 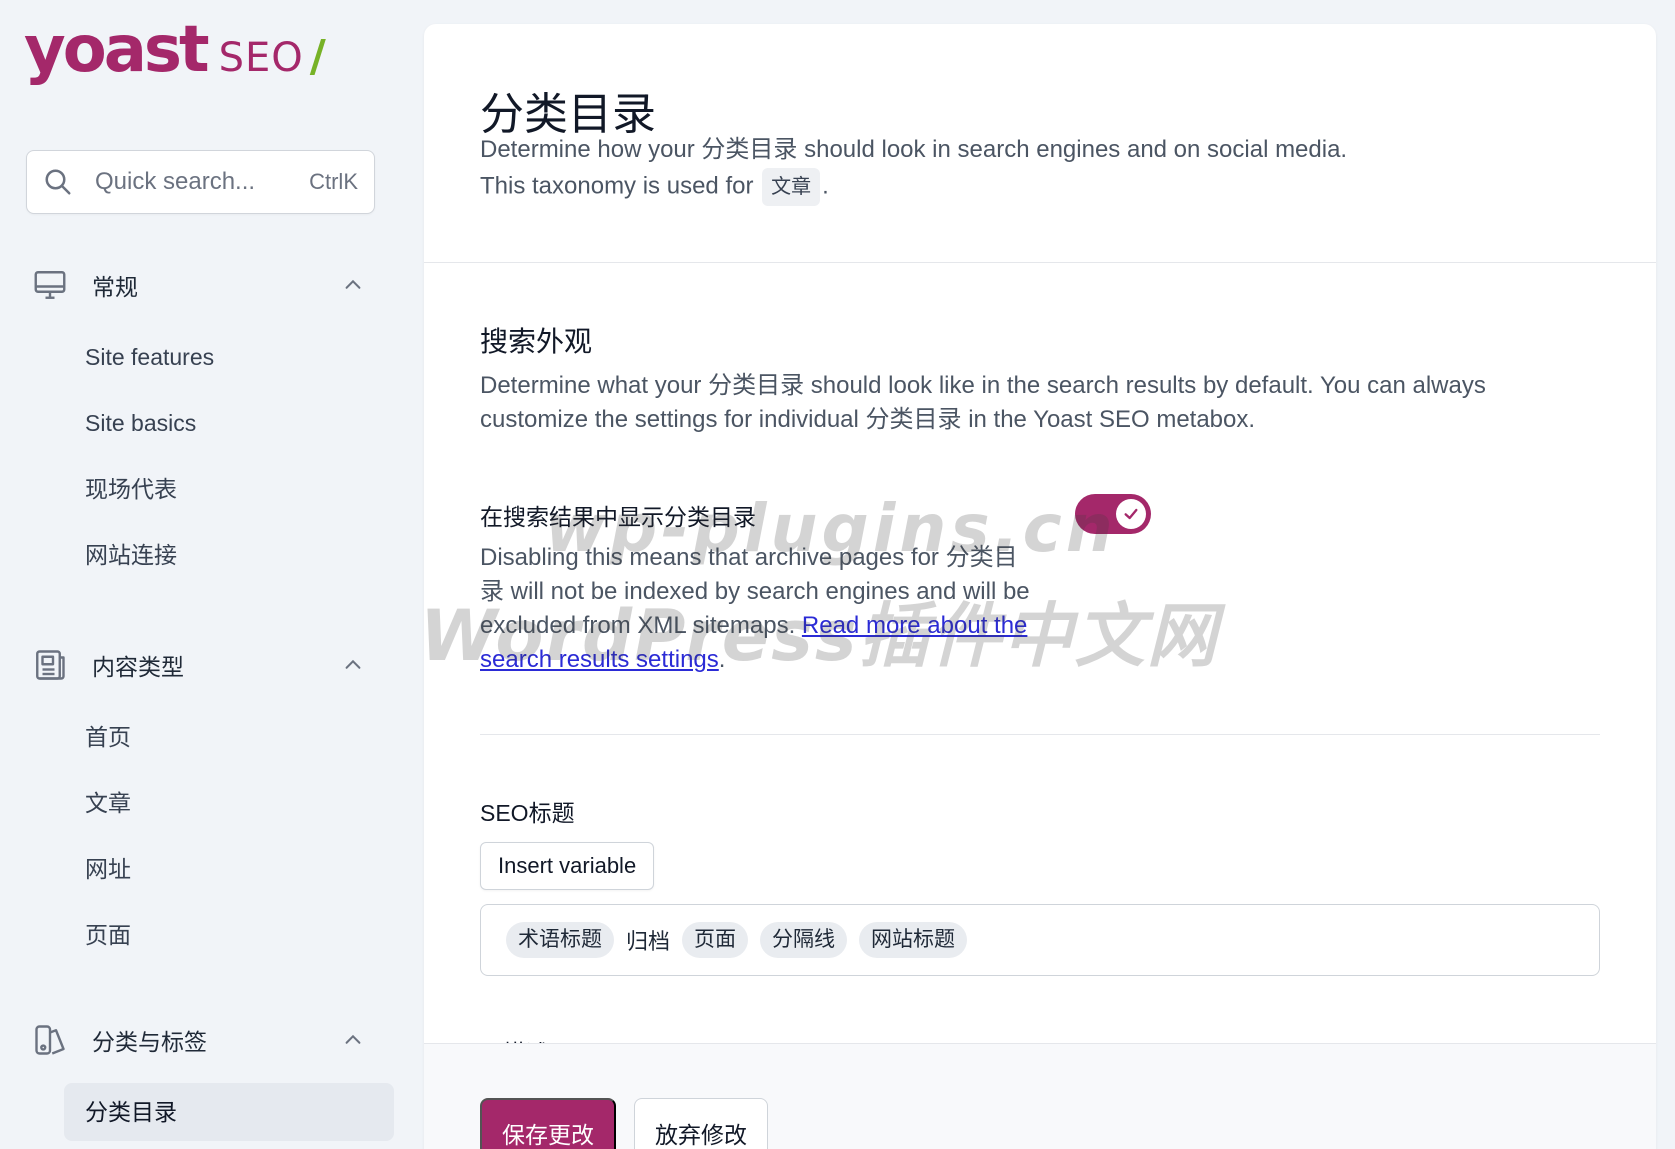 I want to click on page-description-line2: This taxonomy is used for 文章., so click(x=1030, y=187).